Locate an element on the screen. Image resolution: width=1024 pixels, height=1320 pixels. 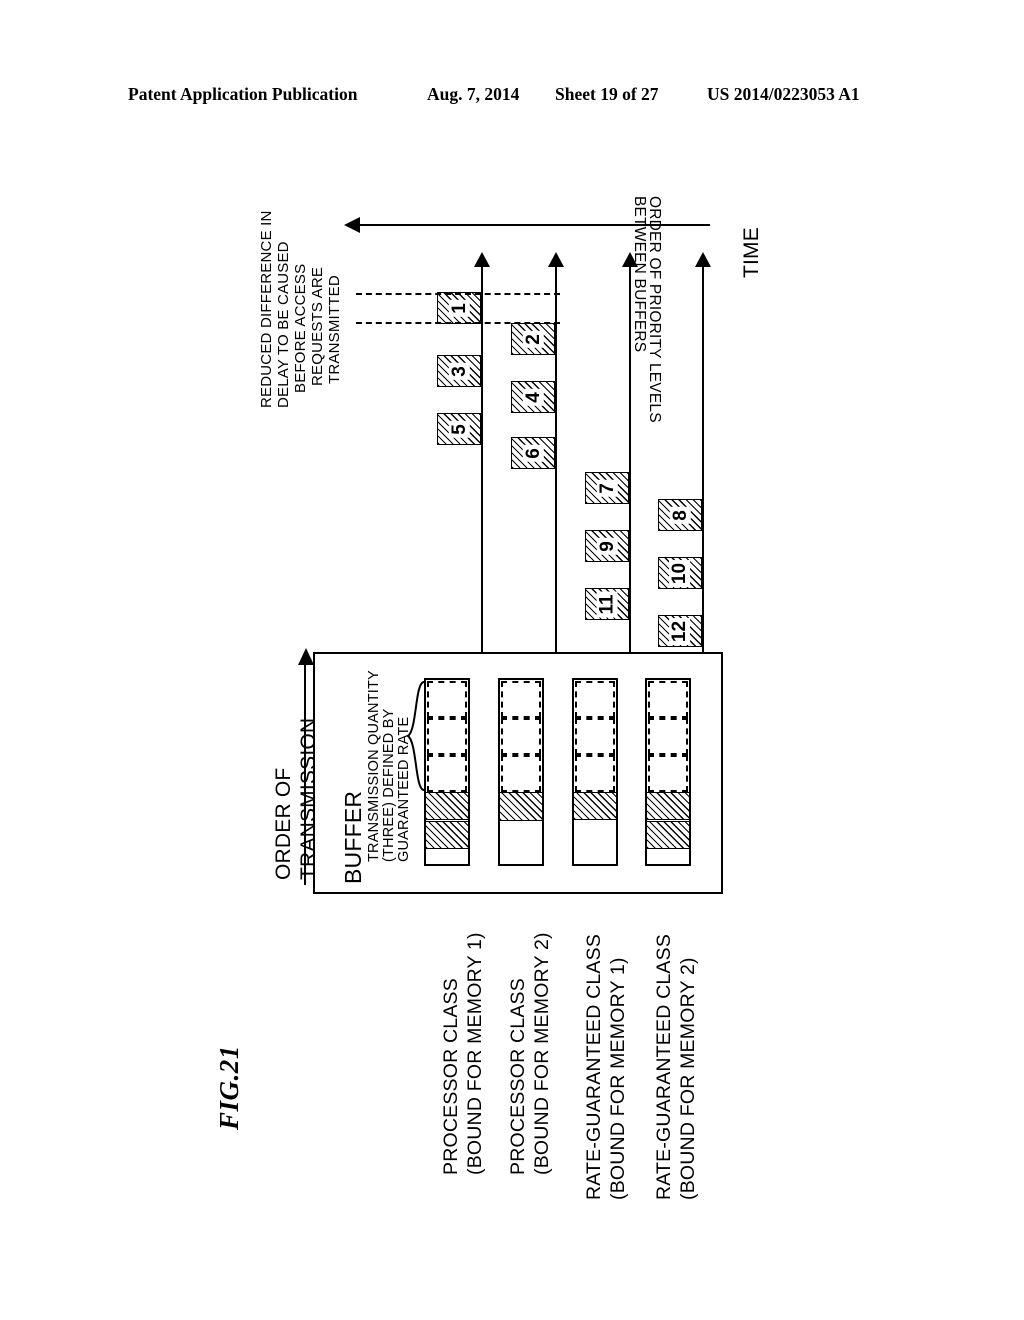
packet-block: 3 is located at coordinates (459, 371).